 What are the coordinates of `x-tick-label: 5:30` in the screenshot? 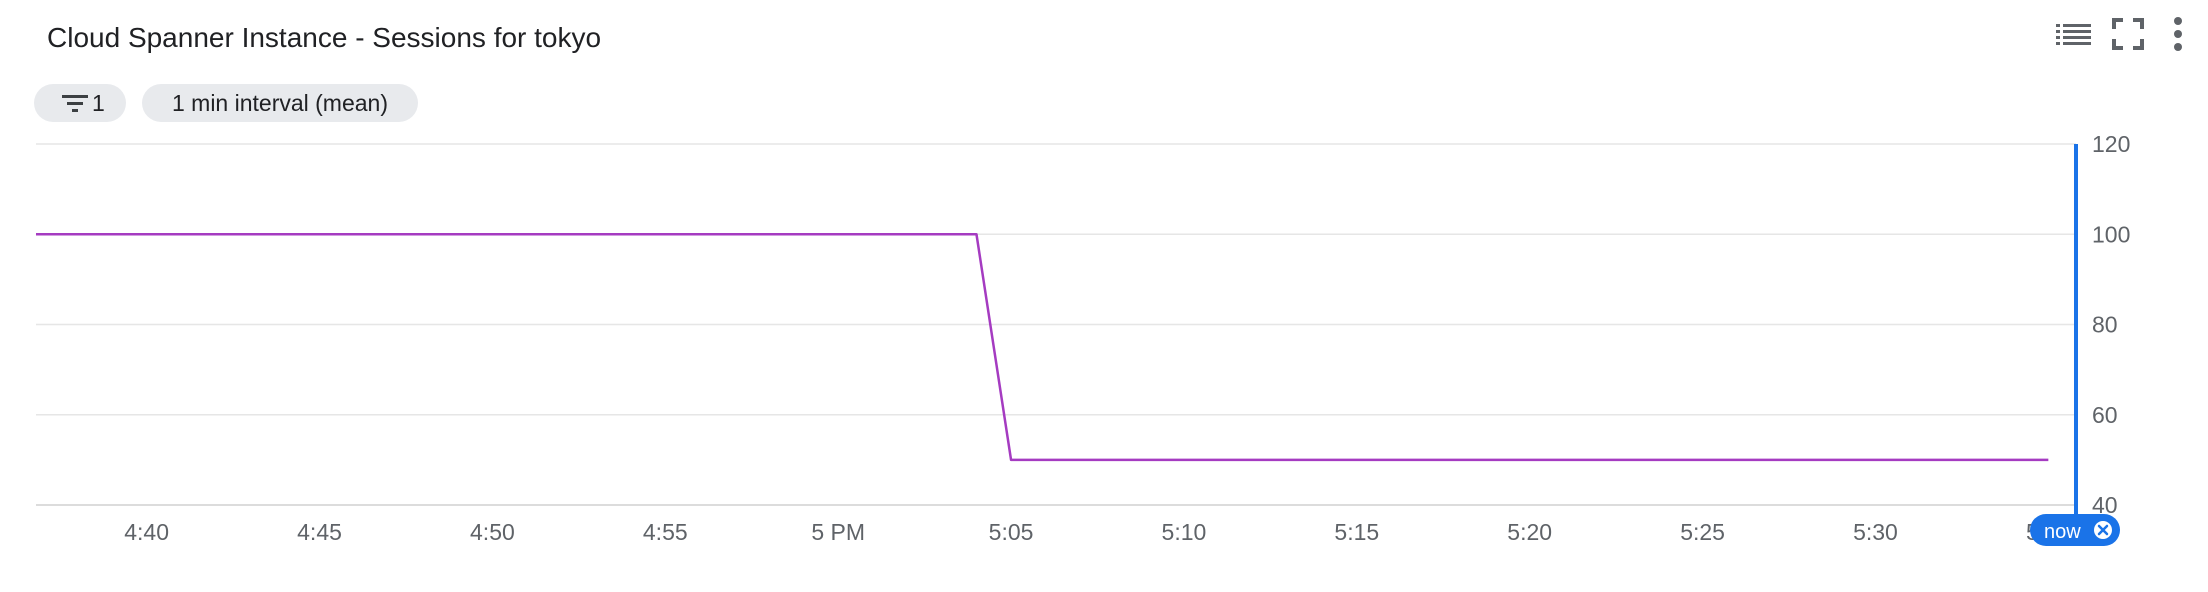 It's located at (1875, 532).